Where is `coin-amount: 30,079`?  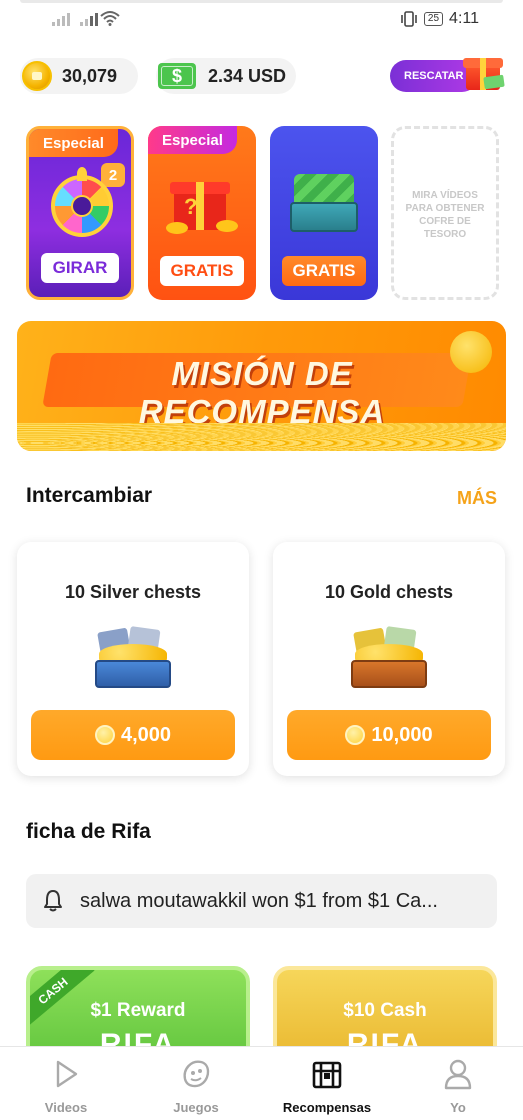 coin-amount: 30,079 is located at coordinates (90, 75).